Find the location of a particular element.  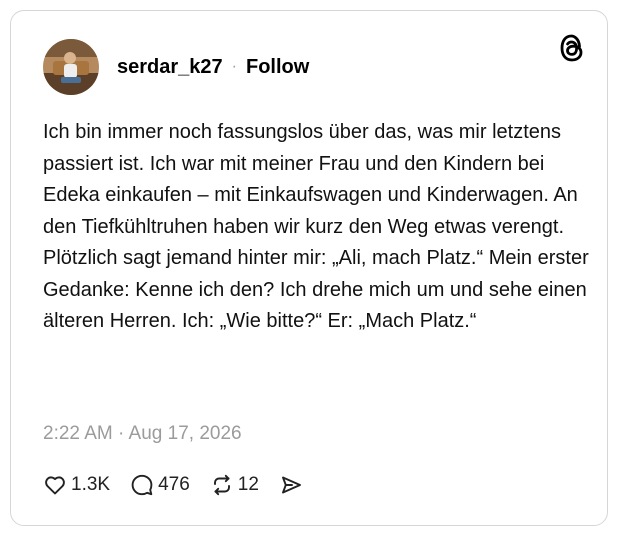

action-bar: 1.3K 476 12 is located at coordinates (183, 485).